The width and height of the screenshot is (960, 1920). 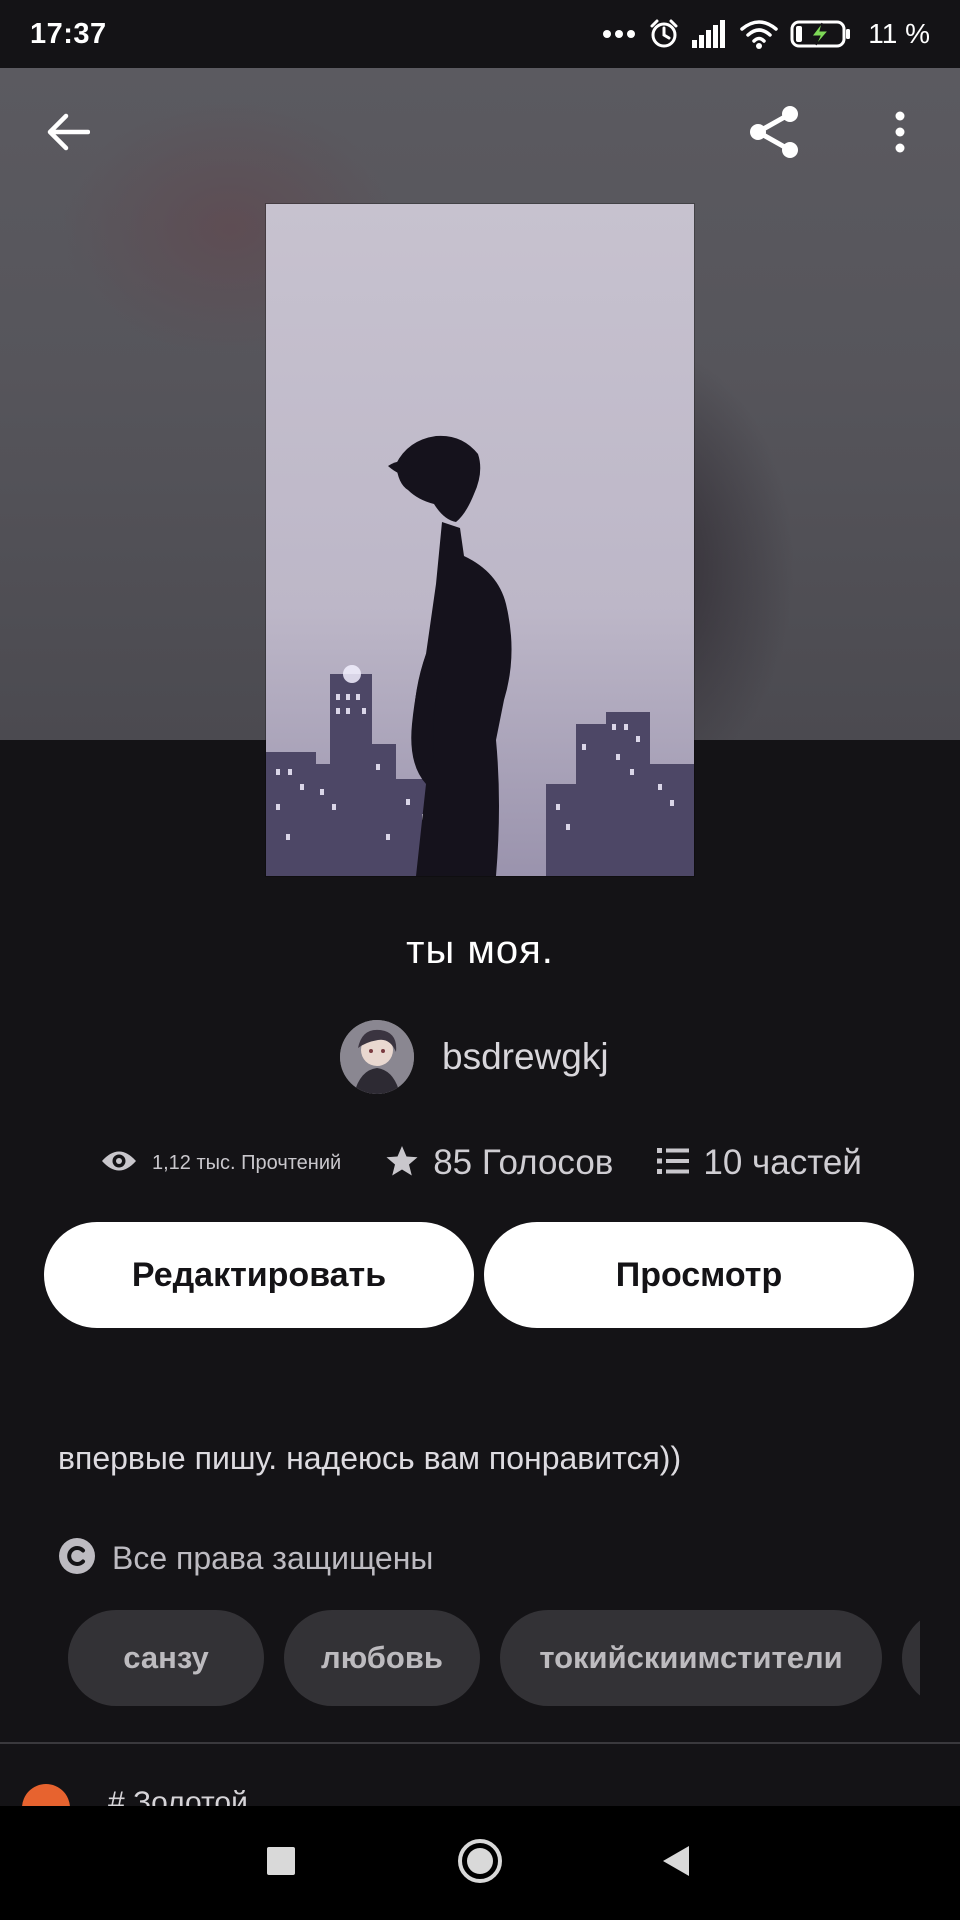 I want to click on share-icon, so click(x=774, y=134).